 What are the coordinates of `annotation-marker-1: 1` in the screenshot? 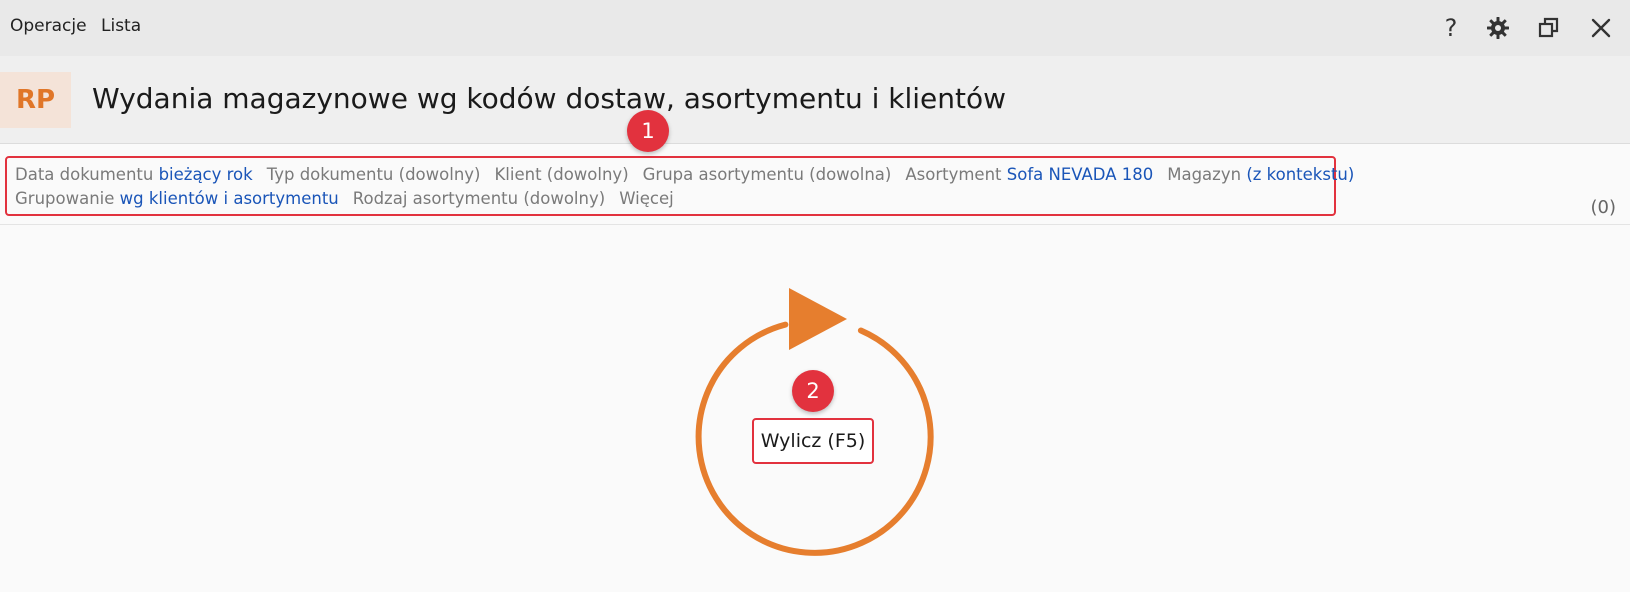 It's located at (648, 131).